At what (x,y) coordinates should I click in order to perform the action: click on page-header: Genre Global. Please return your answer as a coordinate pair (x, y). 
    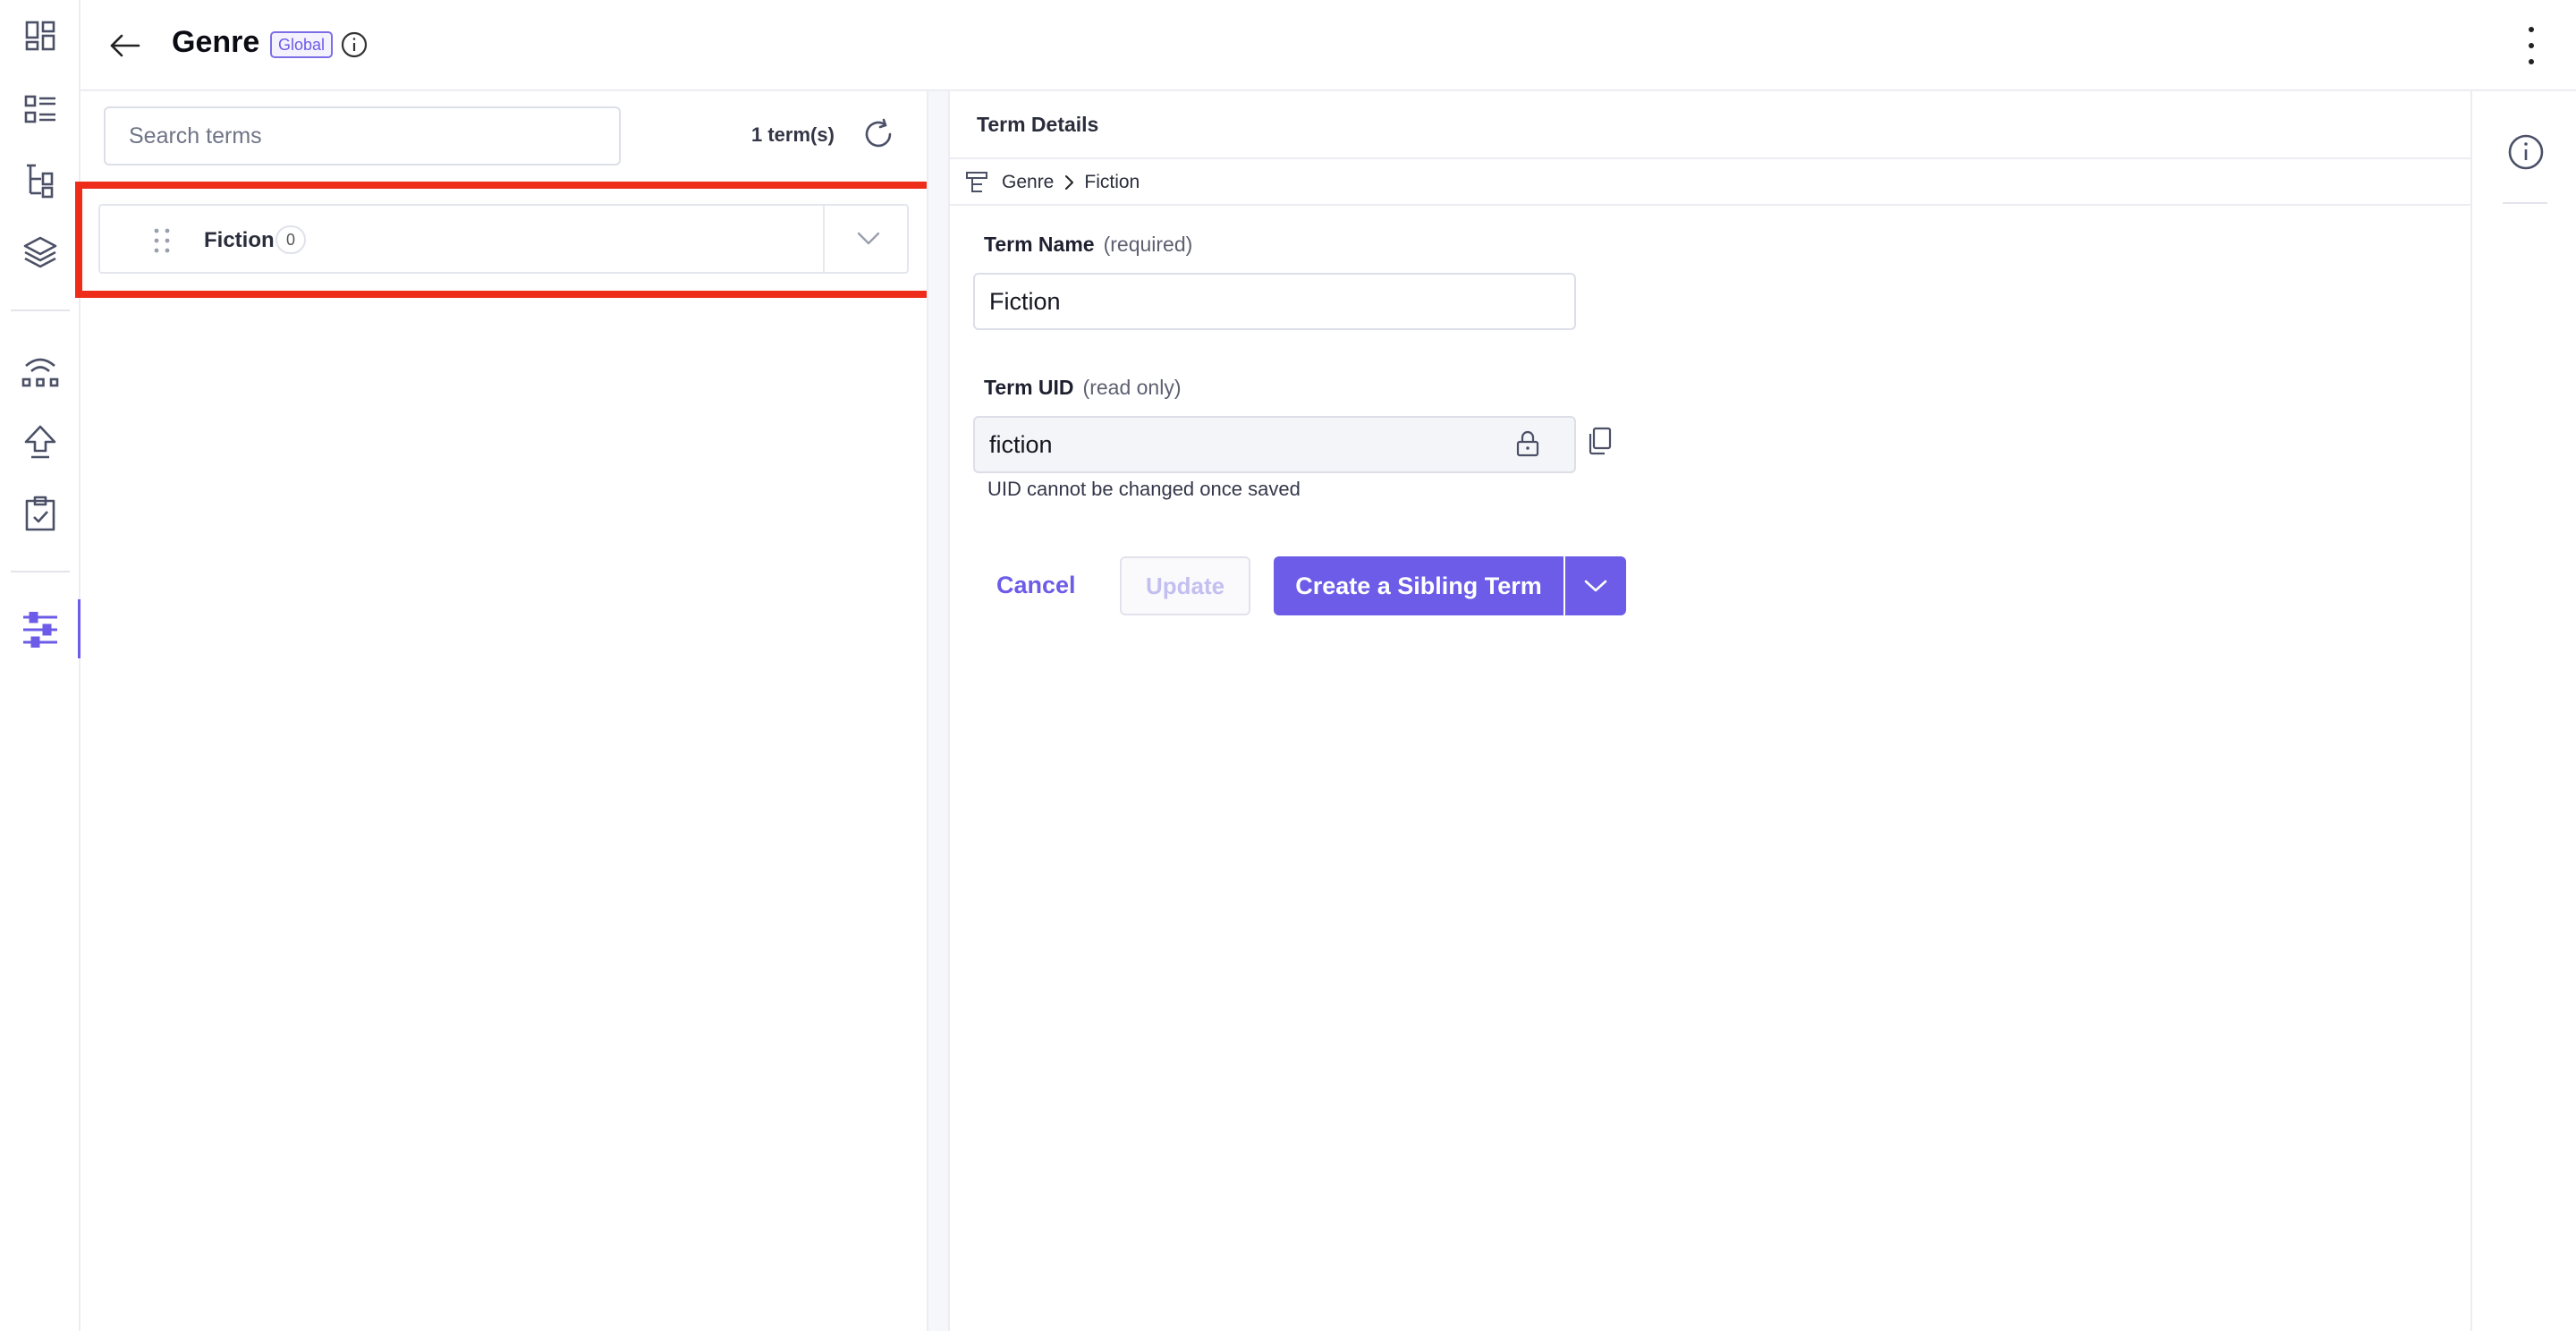
    Looking at the image, I should click on (1328, 46).